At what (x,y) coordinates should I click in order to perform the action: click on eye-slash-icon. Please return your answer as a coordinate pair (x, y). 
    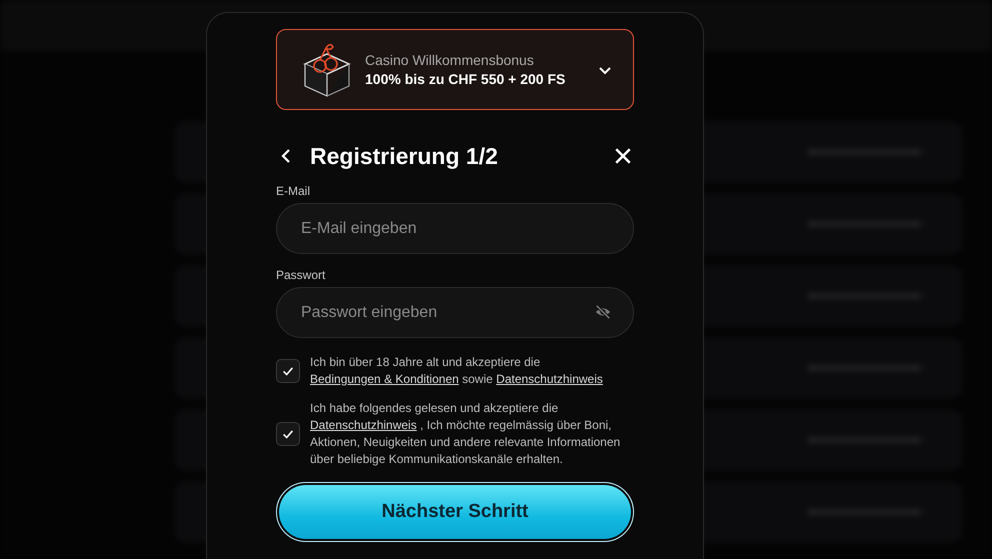
    Looking at the image, I should click on (603, 312).